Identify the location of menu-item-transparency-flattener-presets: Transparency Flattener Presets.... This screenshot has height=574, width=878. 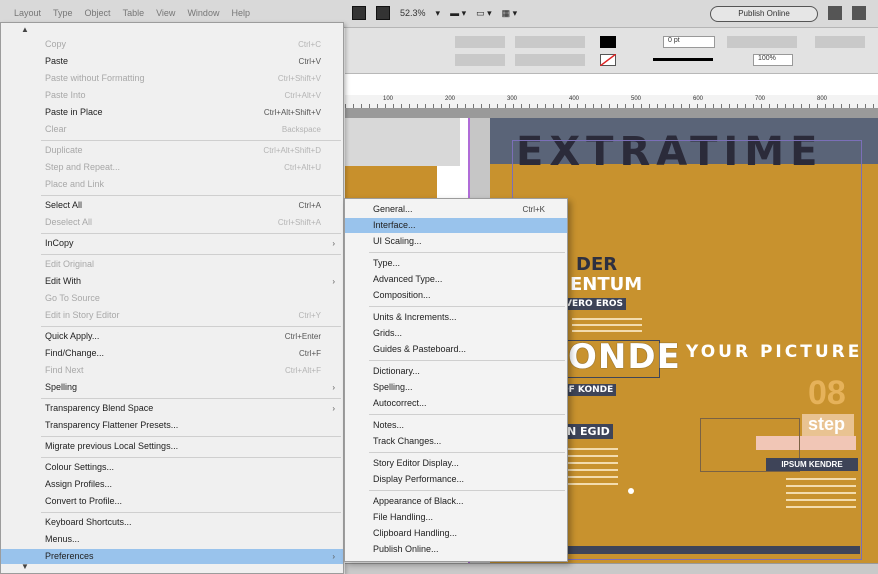
(172, 425).